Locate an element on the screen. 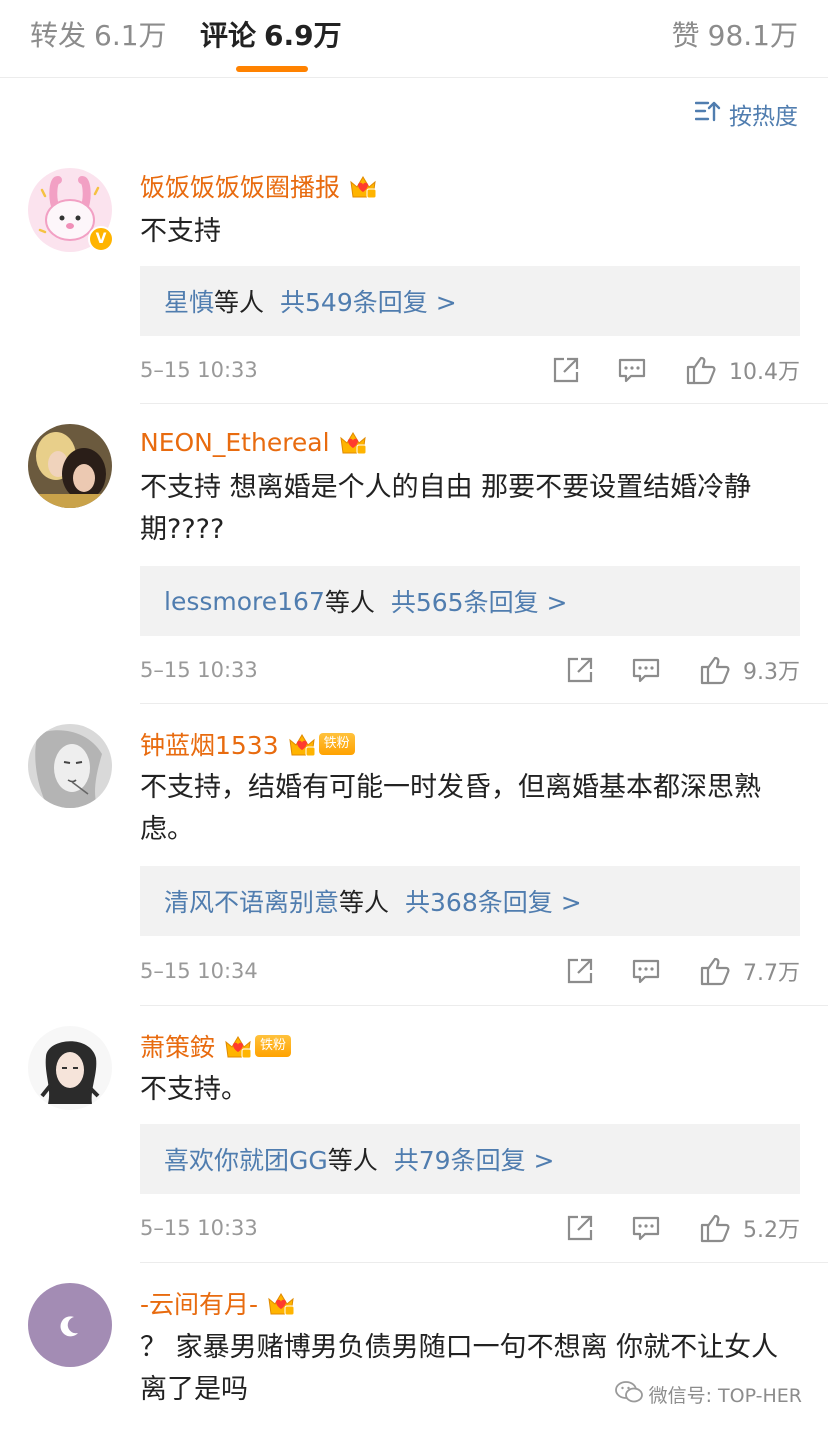  like-button: 7.7万 is located at coordinates (749, 971).